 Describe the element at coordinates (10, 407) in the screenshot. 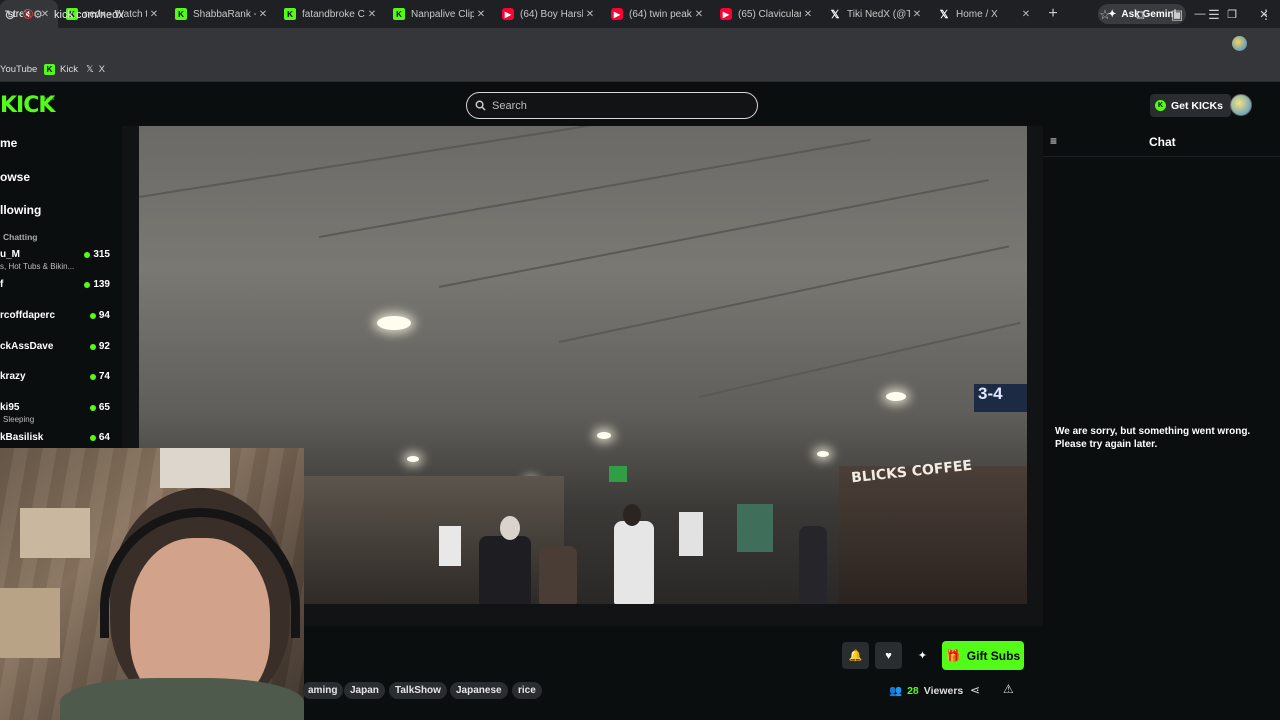

I see `channel-name: ki95` at that location.